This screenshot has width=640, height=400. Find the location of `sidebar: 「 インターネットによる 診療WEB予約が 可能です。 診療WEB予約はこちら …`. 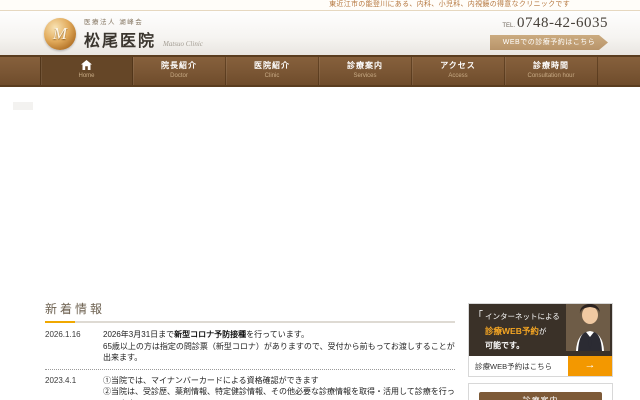

sidebar: 「 インターネットによる 診療WEB予約が 可能です。 診療WEB予約はこちら … is located at coordinates (540, 351).